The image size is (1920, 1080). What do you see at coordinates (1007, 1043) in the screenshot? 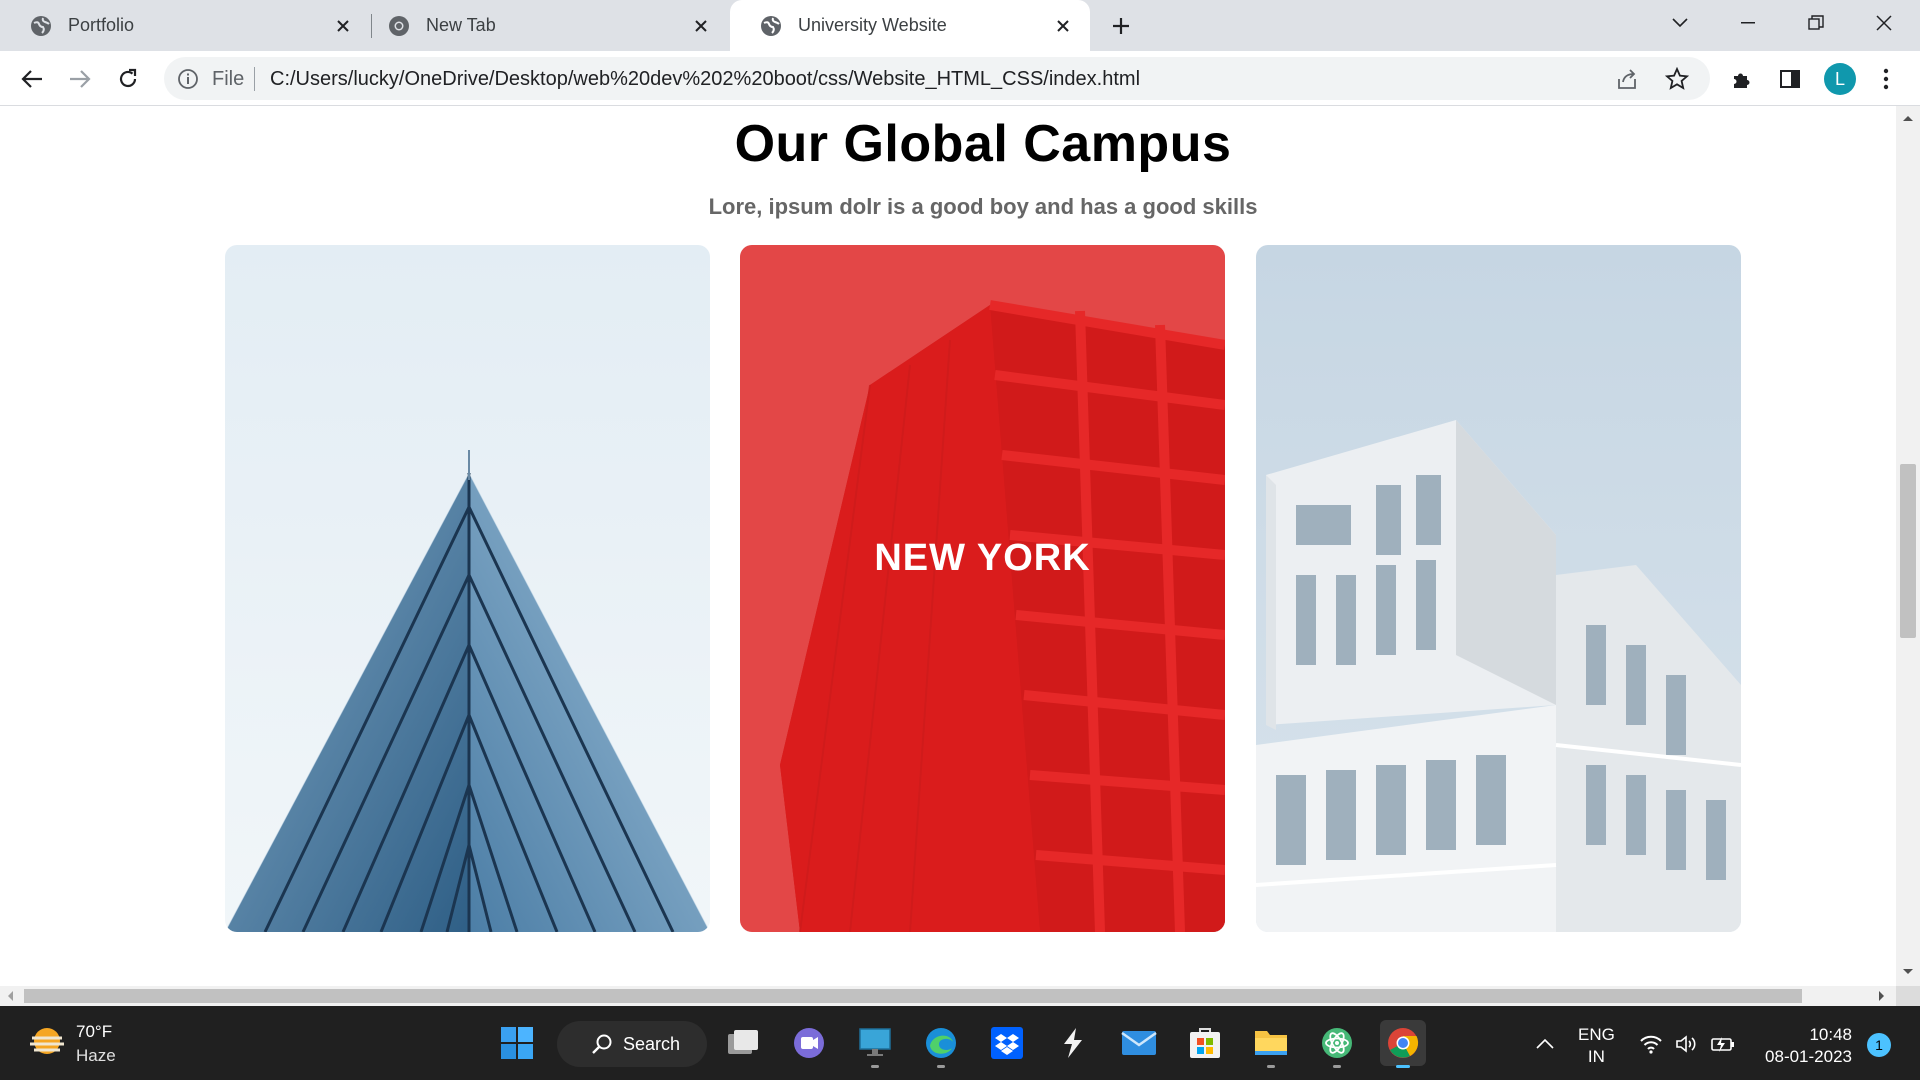
I see `dropbox-icon` at bounding box center [1007, 1043].